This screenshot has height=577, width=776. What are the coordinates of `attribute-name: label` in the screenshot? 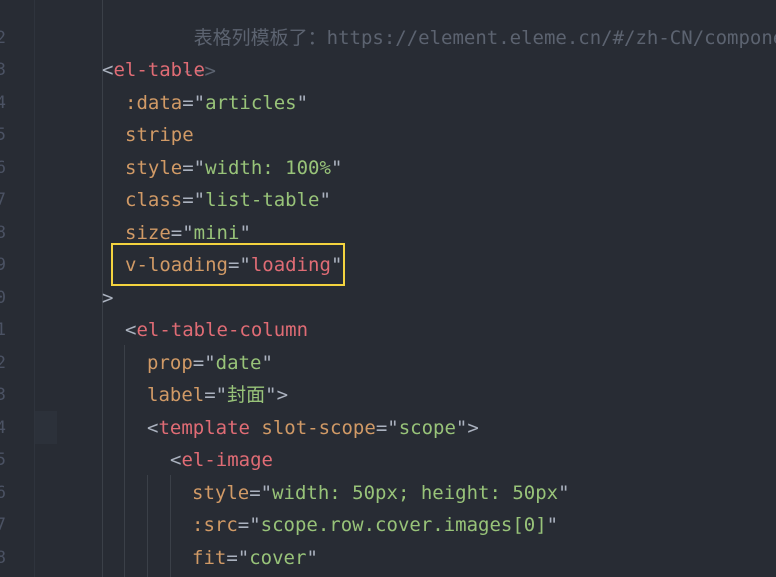 It's located at (176, 395).